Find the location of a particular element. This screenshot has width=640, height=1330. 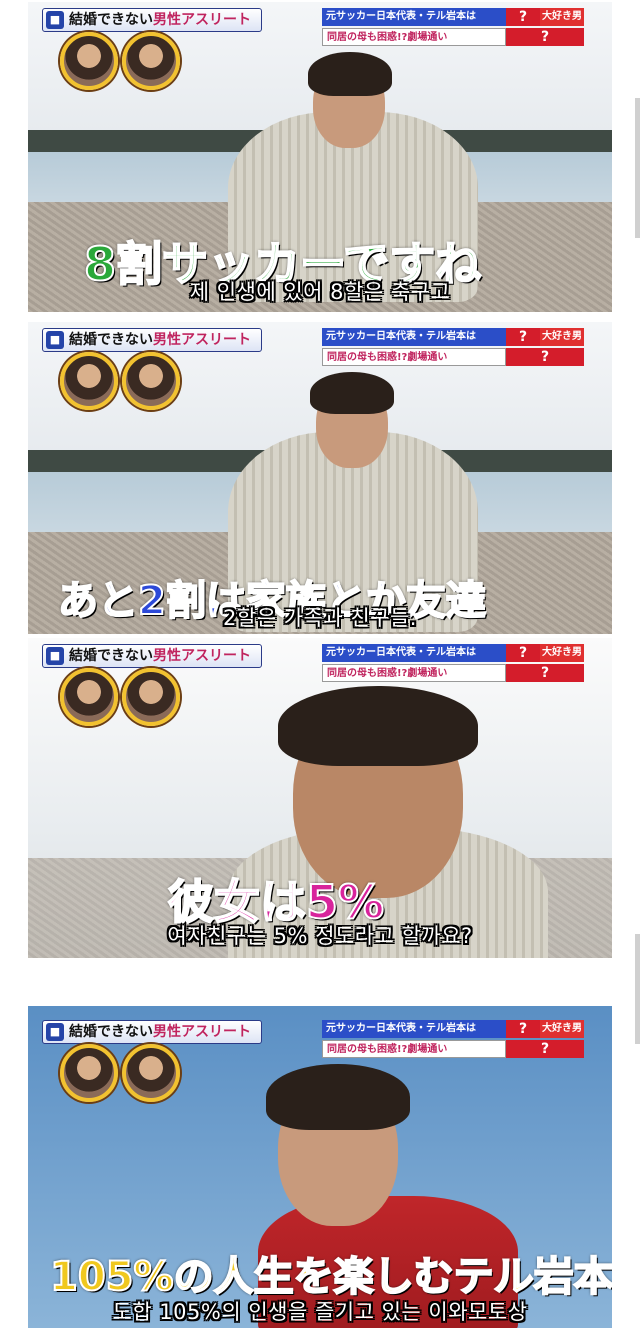

korean-subtitle: 2할은 가족과 친구들. is located at coordinates (320, 618).